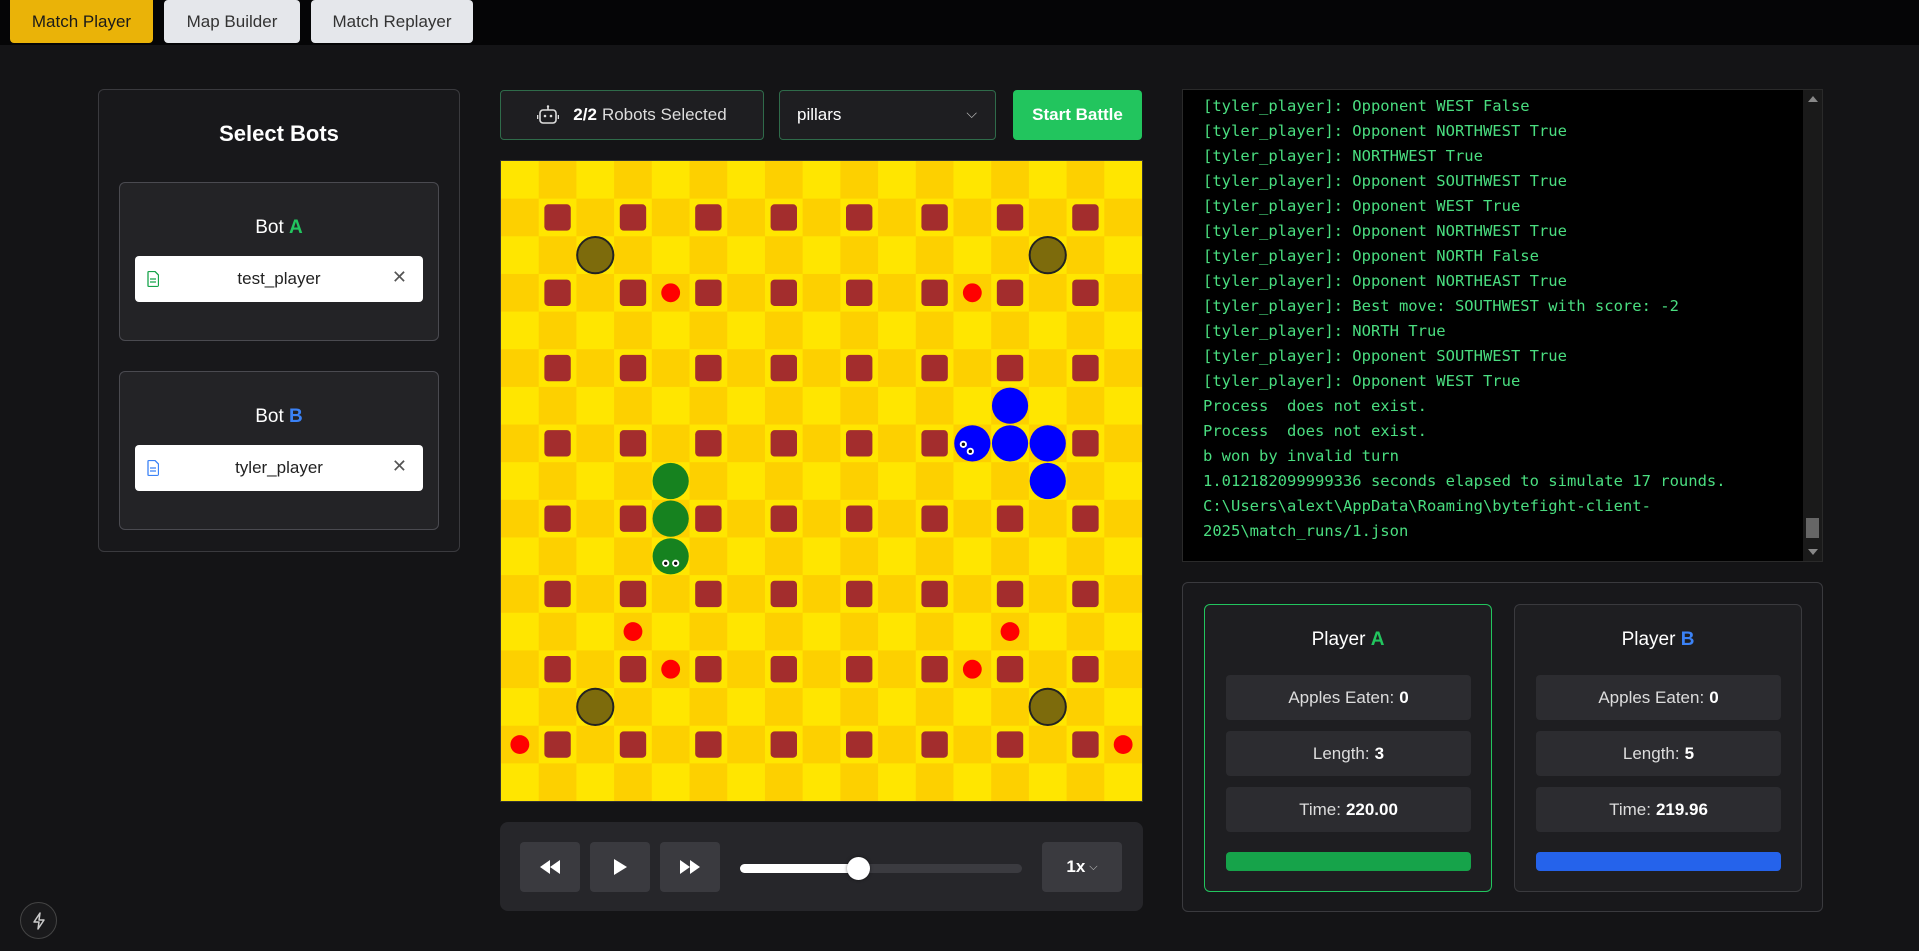 The image size is (1919, 951). I want to click on snake-b-pupil, so click(970, 451).